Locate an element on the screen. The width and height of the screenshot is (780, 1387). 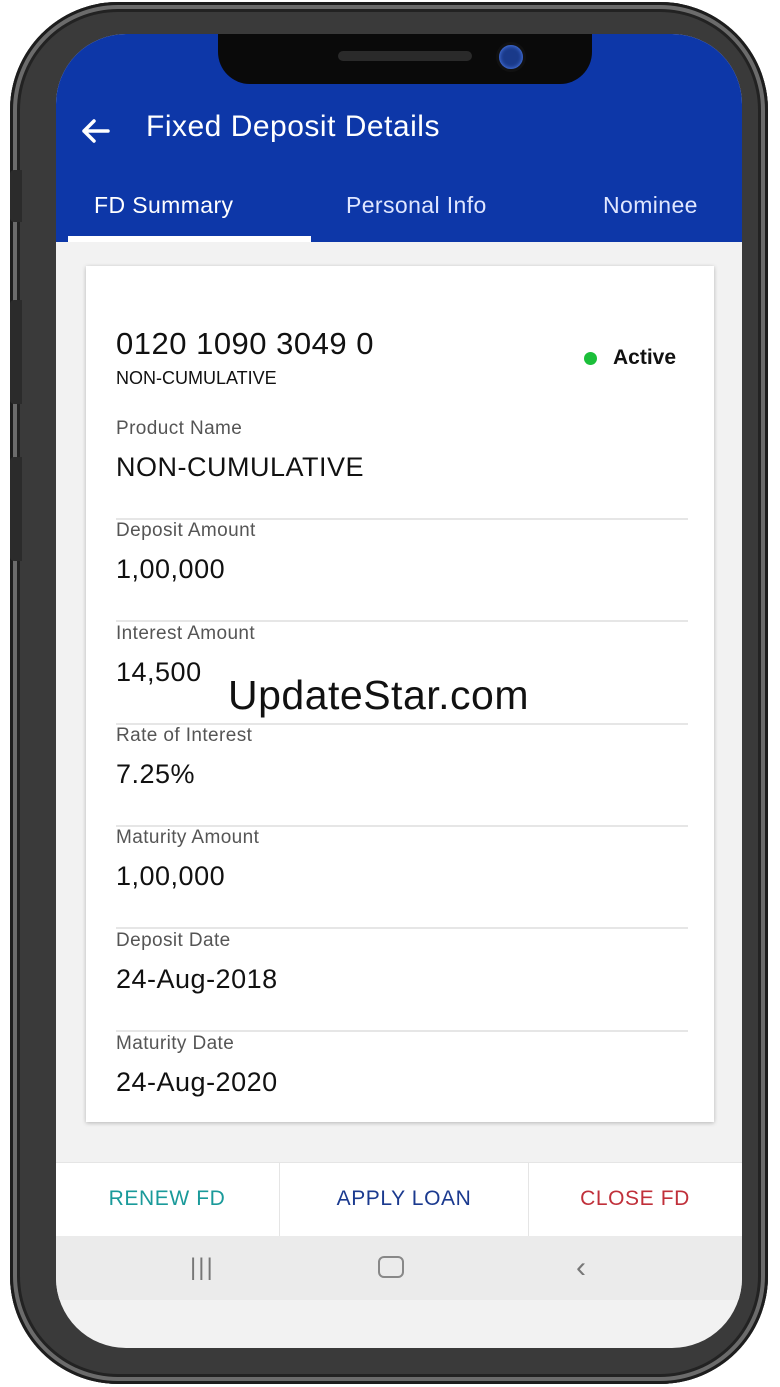
field-label: Interest Amount is located at coordinates (186, 633).